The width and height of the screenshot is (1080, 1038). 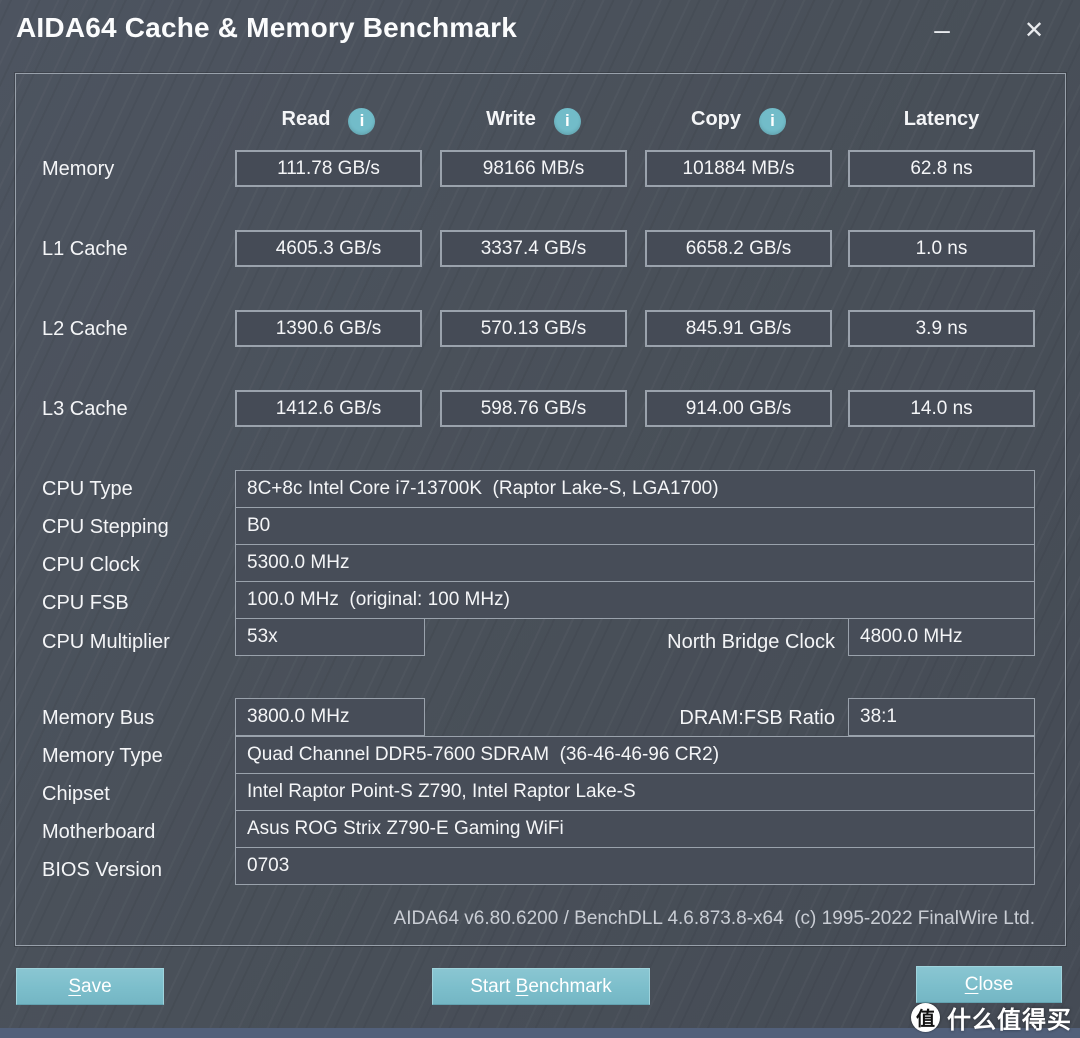 What do you see at coordinates (738, 168) in the screenshot?
I see `memory-copy-value: 101884 MB/s` at bounding box center [738, 168].